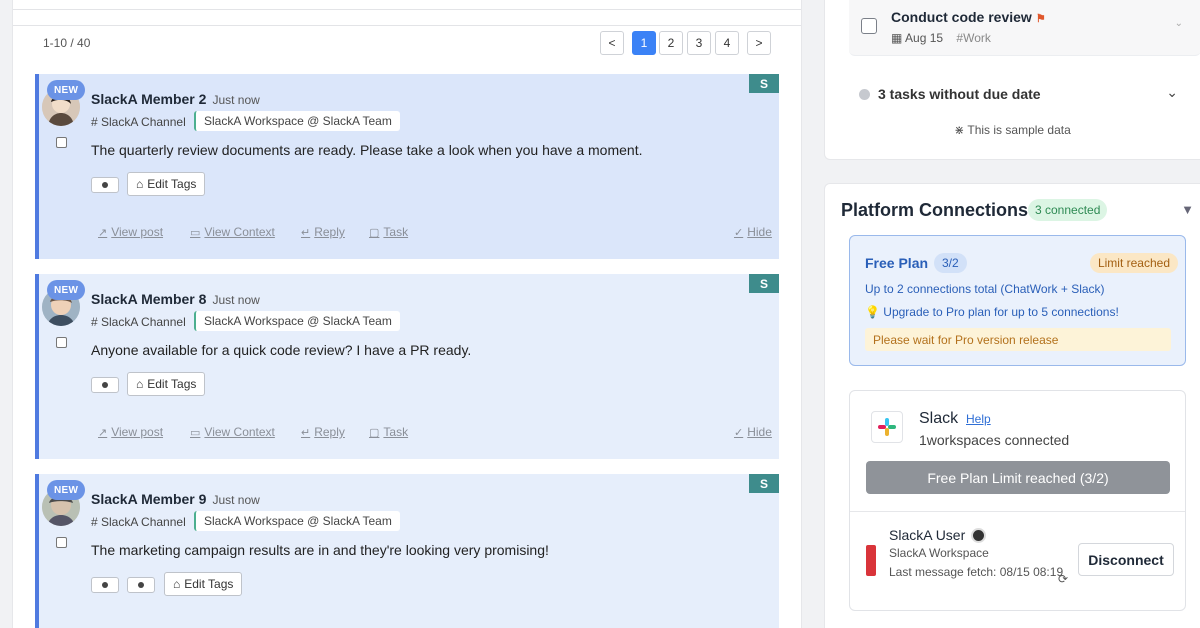 The image size is (1200, 628). What do you see at coordinates (644, 43) in the screenshot?
I see `page-1-button: 1` at bounding box center [644, 43].